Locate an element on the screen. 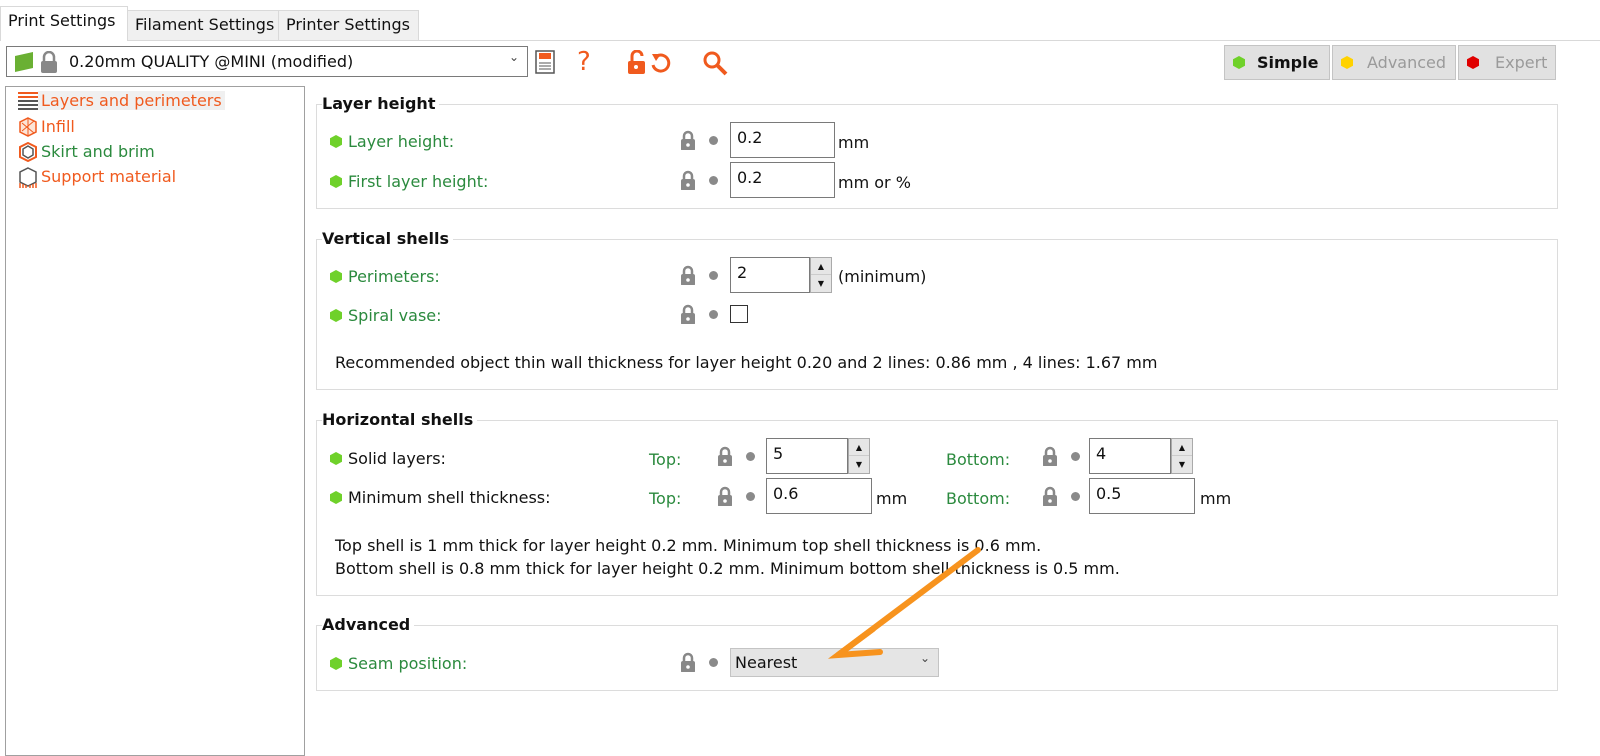 The image size is (1600, 756). search-icon is located at coordinates (715, 63).